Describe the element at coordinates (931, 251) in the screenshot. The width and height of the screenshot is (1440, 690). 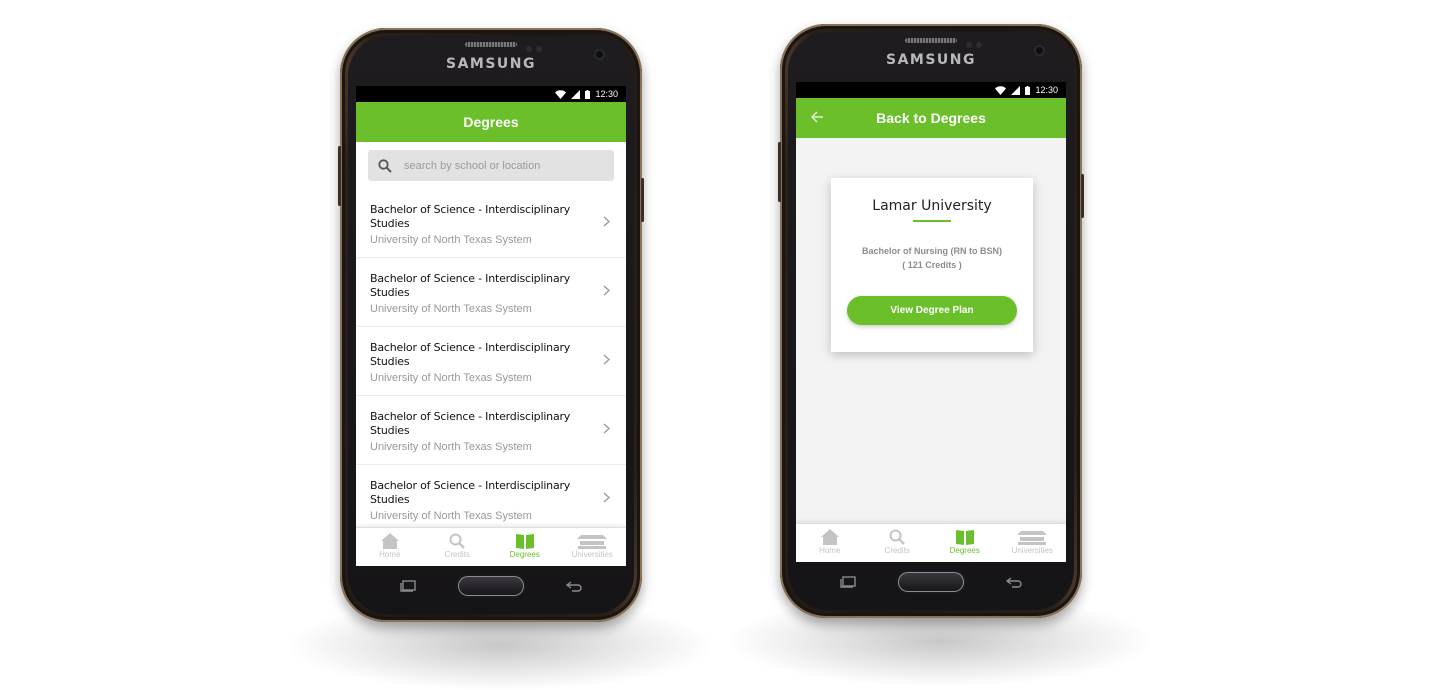
I see `degree-name: Bachelor of Nursing (RN to BSN)` at that location.